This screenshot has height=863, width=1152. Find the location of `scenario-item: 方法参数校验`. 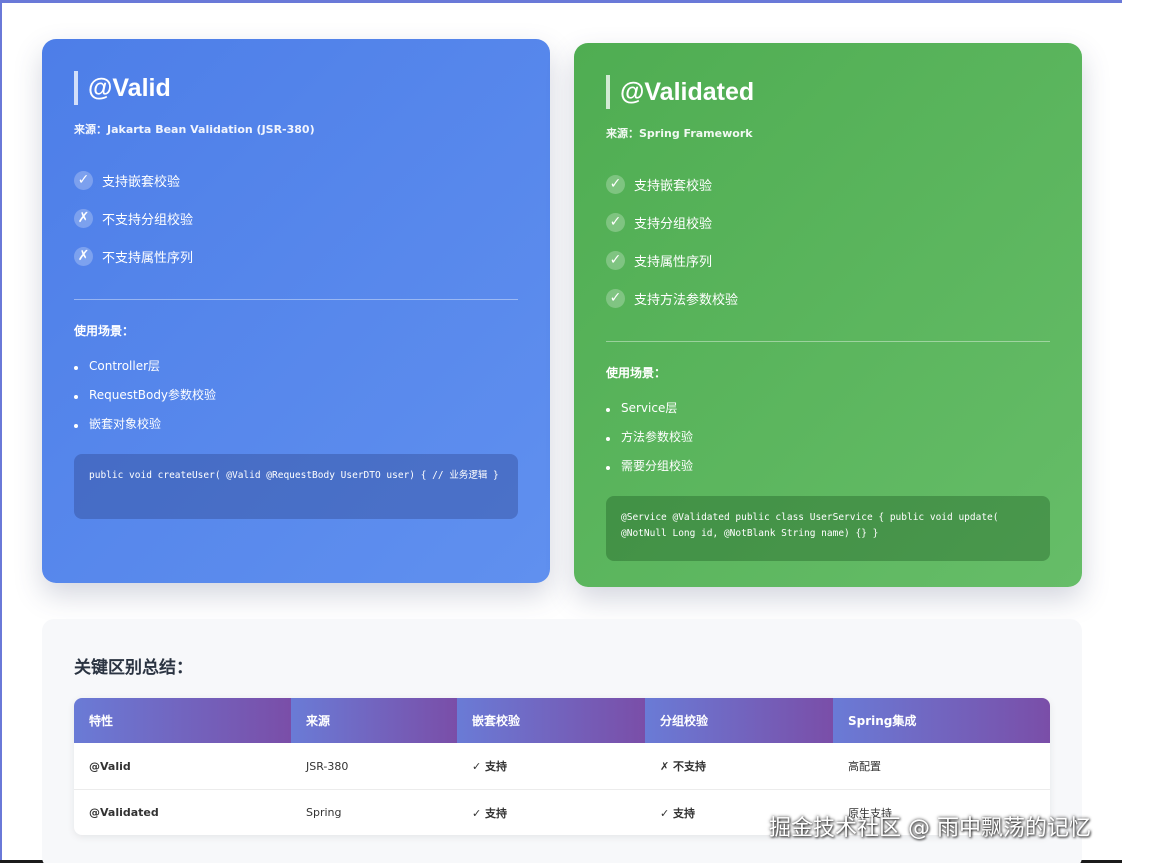

scenario-item: 方法参数校验 is located at coordinates (828, 436).